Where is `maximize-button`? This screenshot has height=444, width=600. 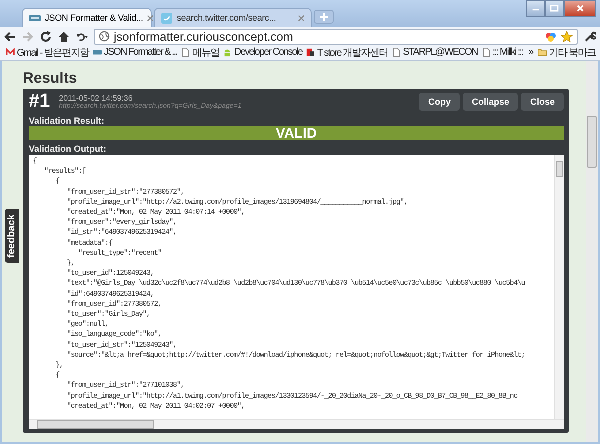
maximize-button is located at coordinates (554, 8).